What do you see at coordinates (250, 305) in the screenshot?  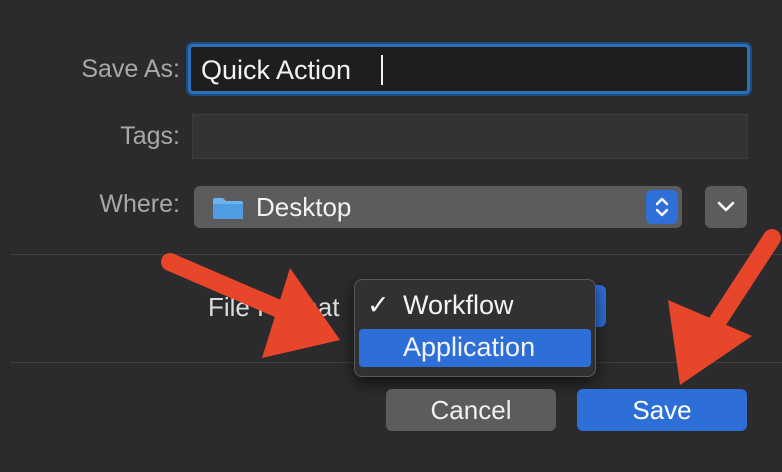 I see `arrow-left-icon` at bounding box center [250, 305].